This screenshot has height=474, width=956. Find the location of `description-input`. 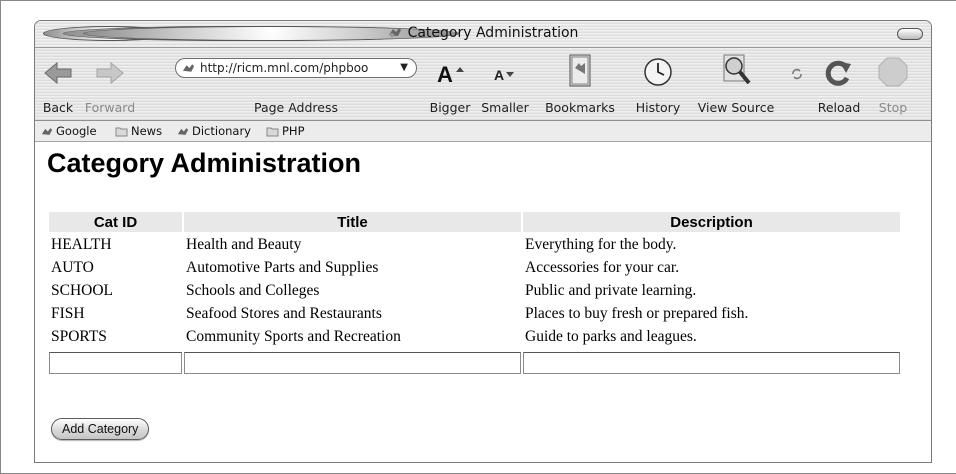

description-input is located at coordinates (711, 363).